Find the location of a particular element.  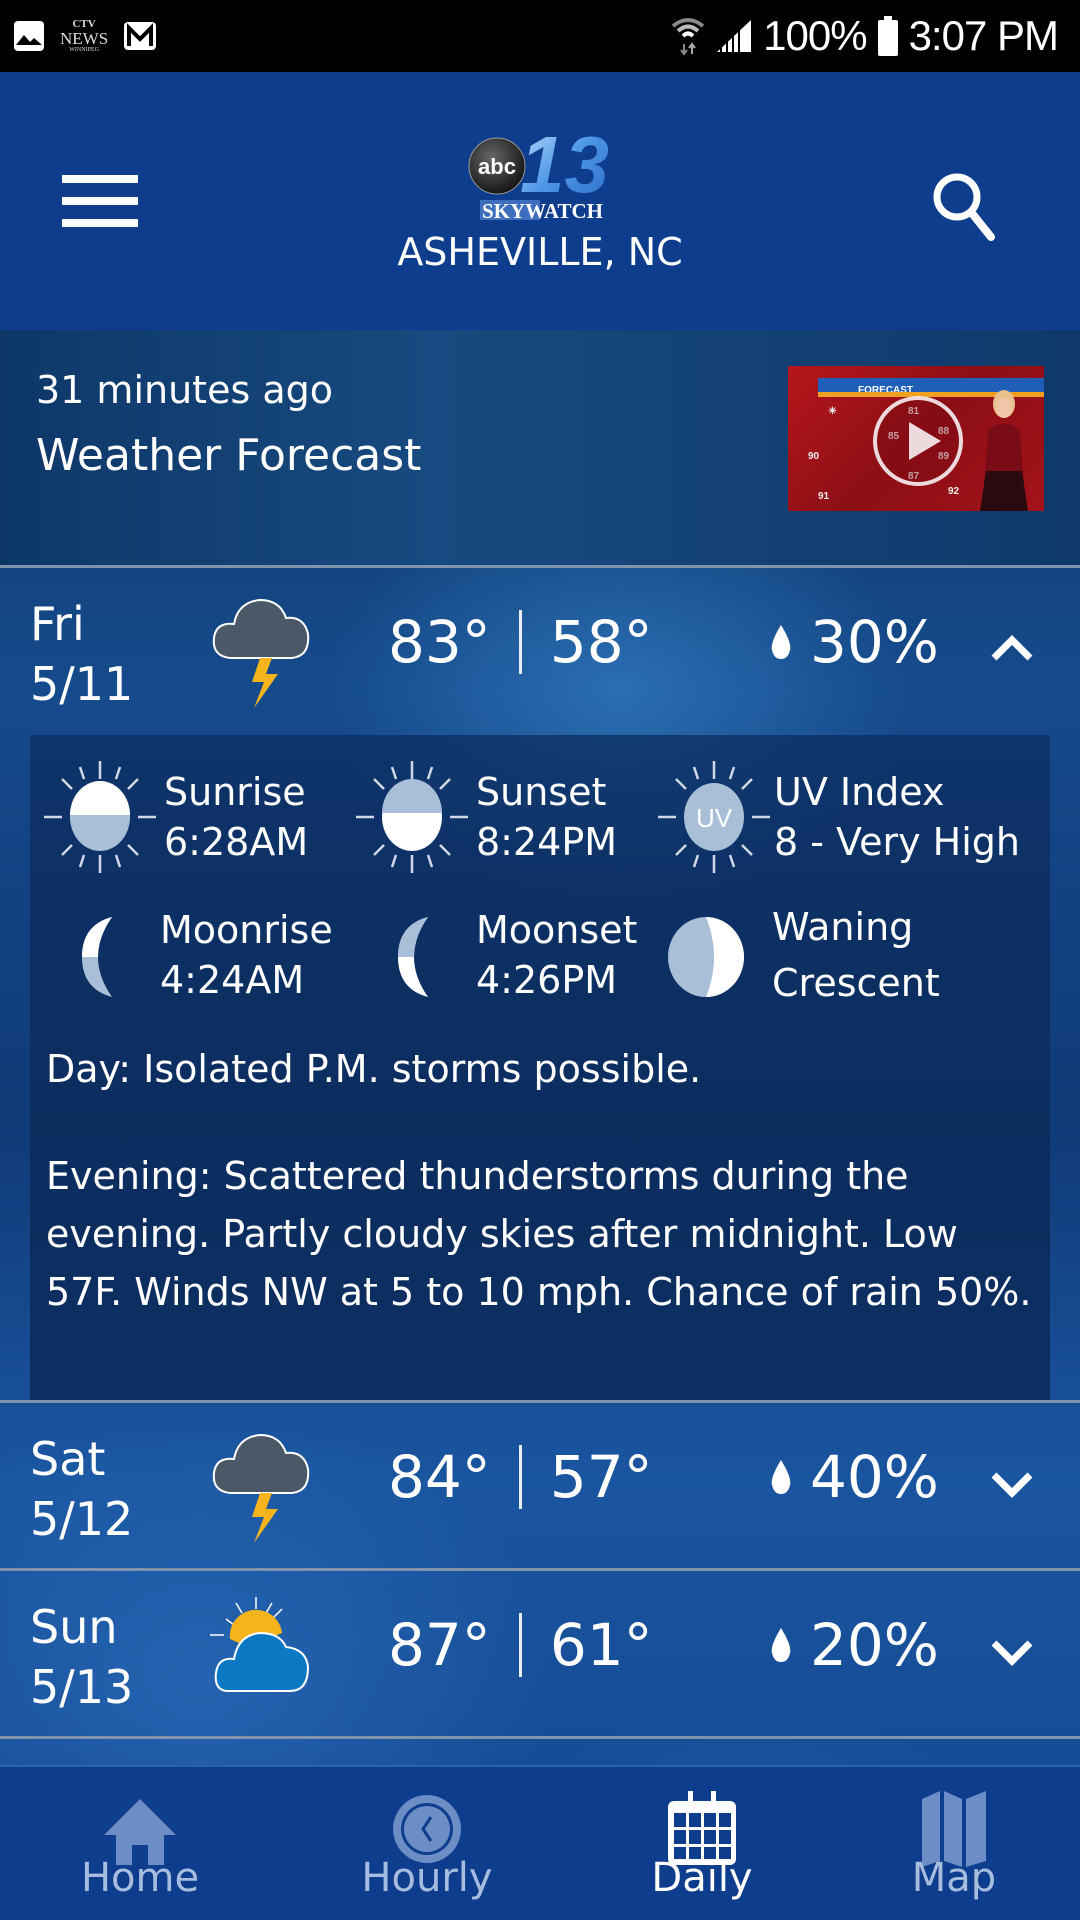

uv-sun-icon: UV is located at coordinates (714, 817).